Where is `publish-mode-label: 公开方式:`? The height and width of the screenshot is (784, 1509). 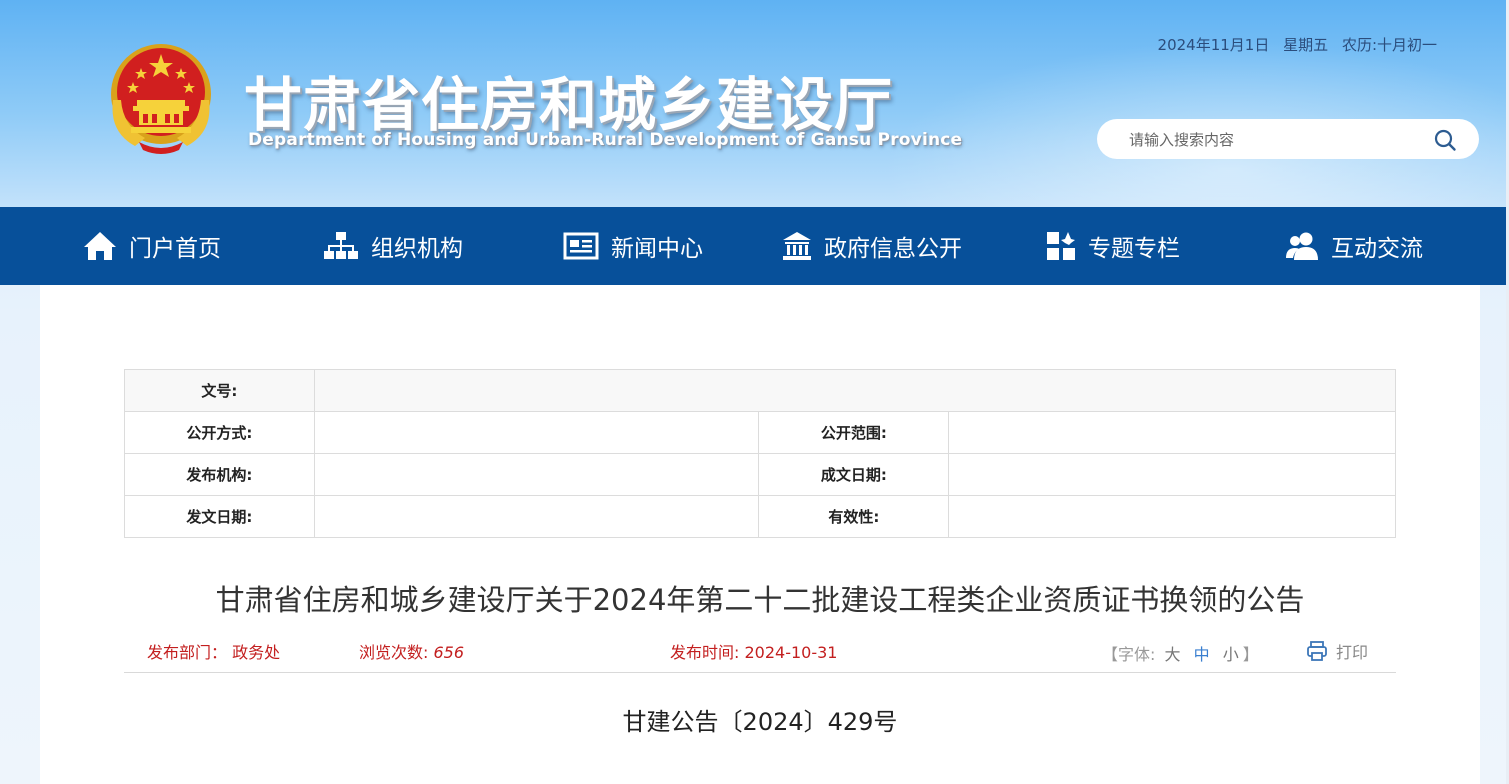
publish-mode-label: 公开方式: is located at coordinates (219, 432).